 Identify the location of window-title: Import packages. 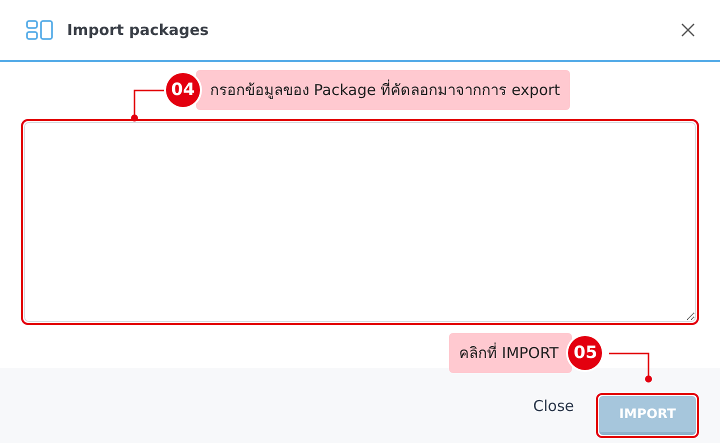
(138, 30).